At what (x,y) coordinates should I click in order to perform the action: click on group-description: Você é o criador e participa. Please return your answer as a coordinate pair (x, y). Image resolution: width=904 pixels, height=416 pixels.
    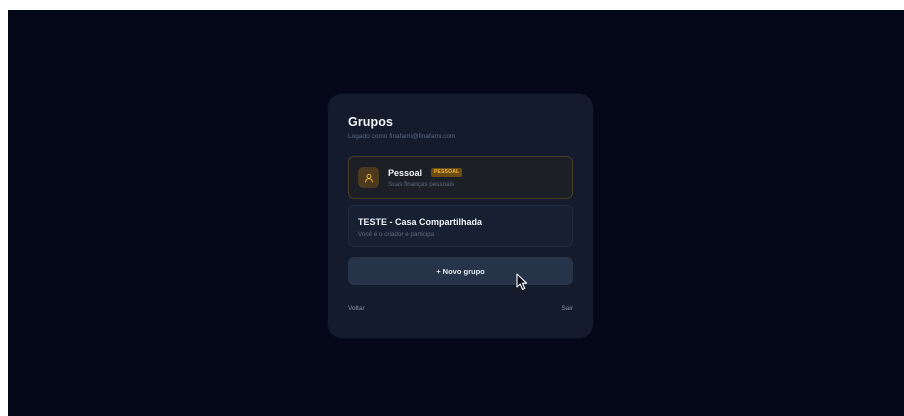
    Looking at the image, I should click on (396, 234).